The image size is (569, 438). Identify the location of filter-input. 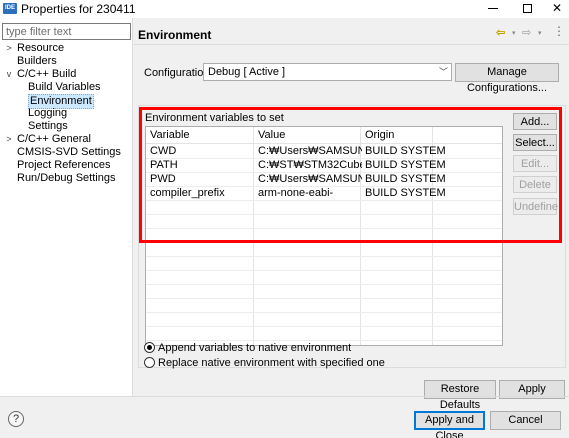
(66, 31).